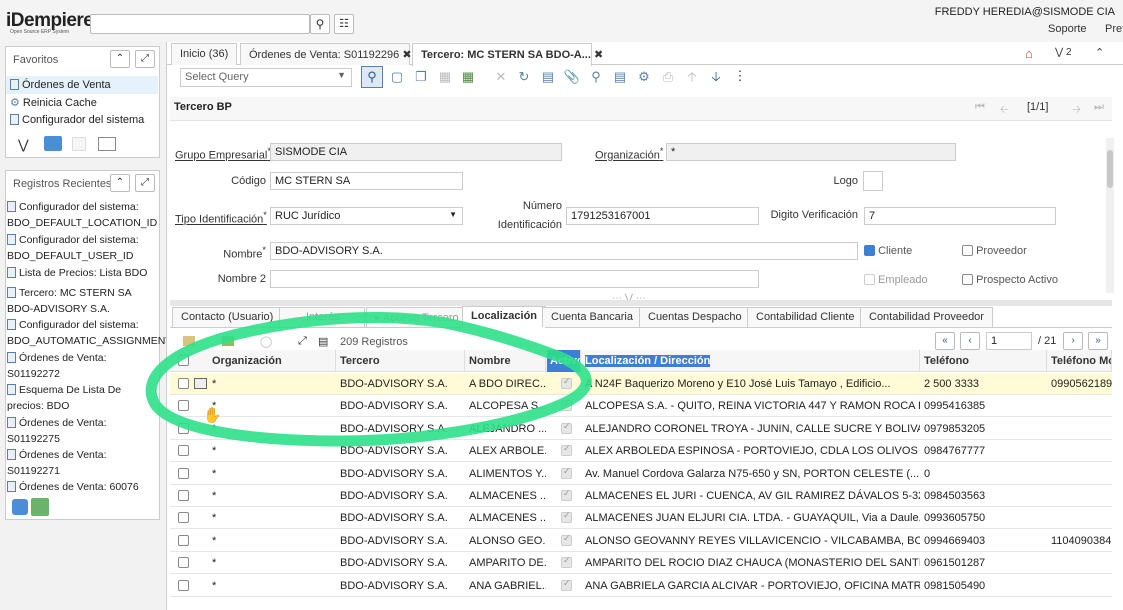  What do you see at coordinates (60, 85) in the screenshot?
I see `favorite-item: Órdenes de Venta` at bounding box center [60, 85].